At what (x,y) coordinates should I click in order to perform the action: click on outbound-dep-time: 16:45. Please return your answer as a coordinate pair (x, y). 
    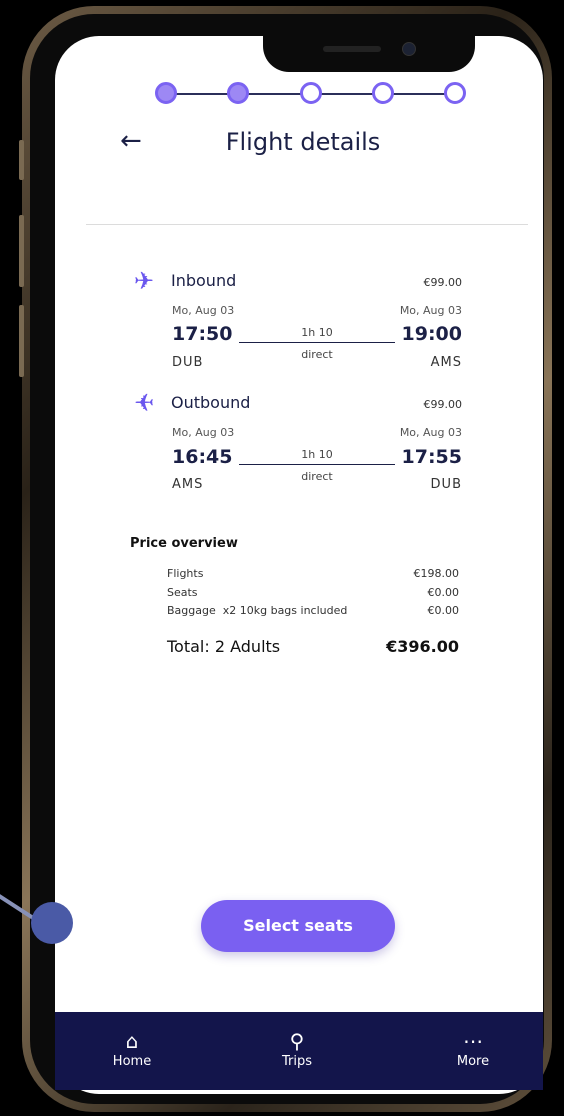
    Looking at the image, I should click on (202, 457).